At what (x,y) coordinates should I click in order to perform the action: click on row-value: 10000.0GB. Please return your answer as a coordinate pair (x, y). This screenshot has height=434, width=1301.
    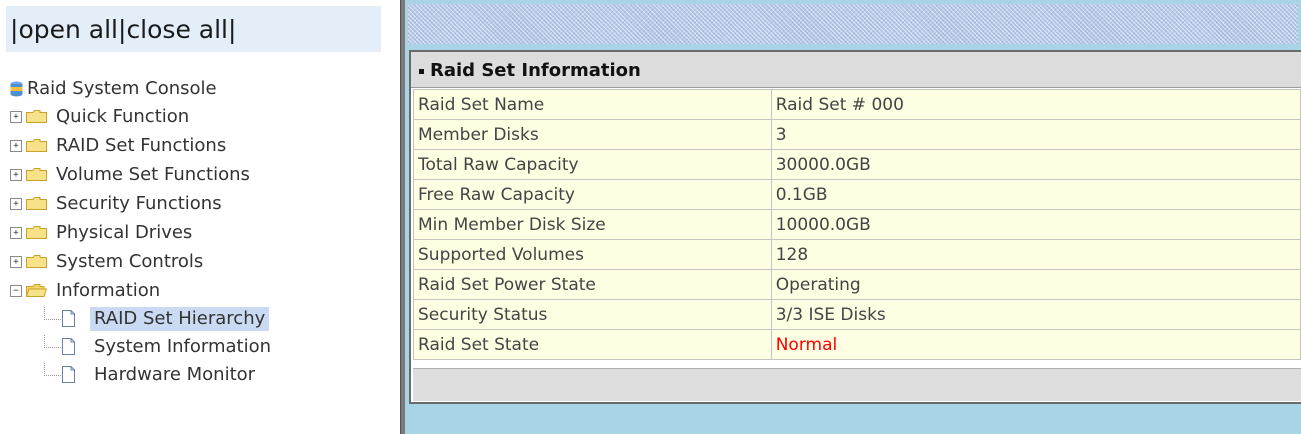
    Looking at the image, I should click on (1035, 224).